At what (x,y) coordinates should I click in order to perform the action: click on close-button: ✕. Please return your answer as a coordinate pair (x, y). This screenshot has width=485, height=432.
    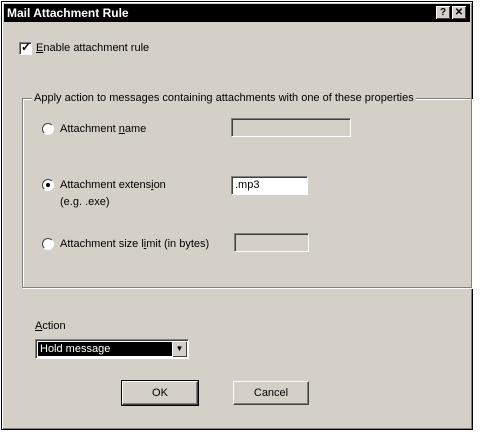
    Looking at the image, I should click on (459, 12).